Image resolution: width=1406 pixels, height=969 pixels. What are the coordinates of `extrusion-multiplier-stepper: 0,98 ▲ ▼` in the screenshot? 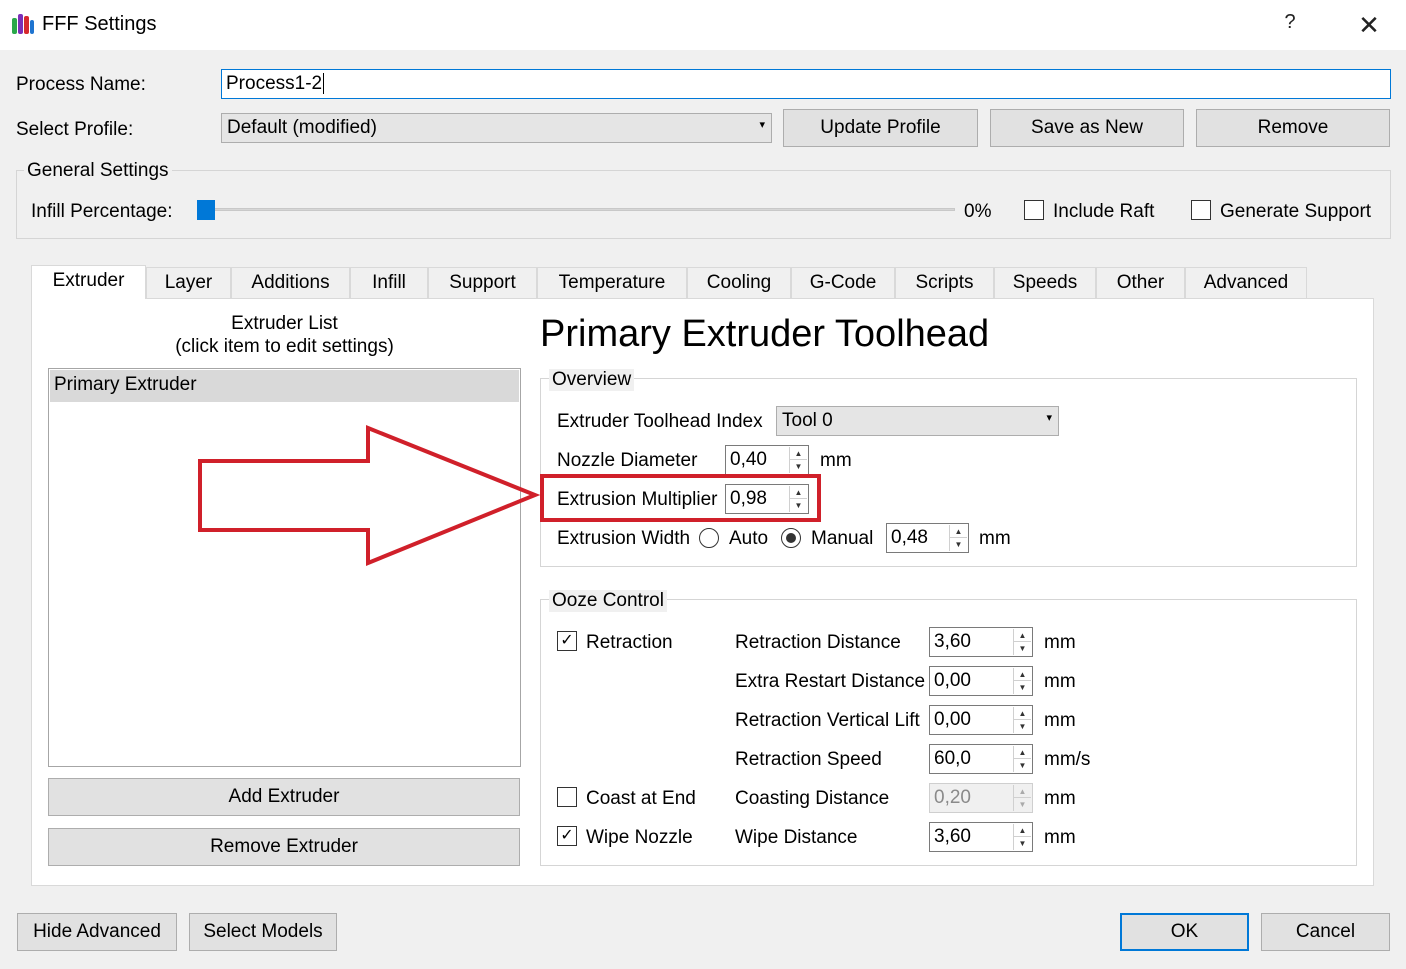 It's located at (767, 499).